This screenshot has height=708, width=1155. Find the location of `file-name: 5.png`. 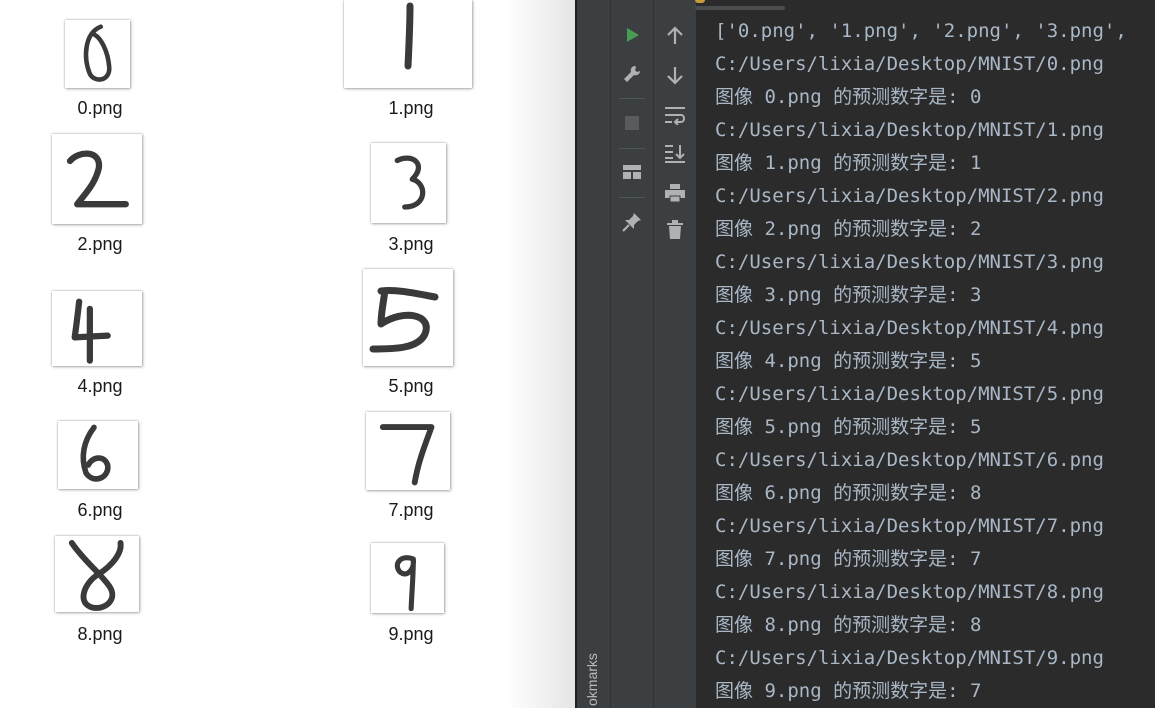

file-name: 5.png is located at coordinates (411, 386).